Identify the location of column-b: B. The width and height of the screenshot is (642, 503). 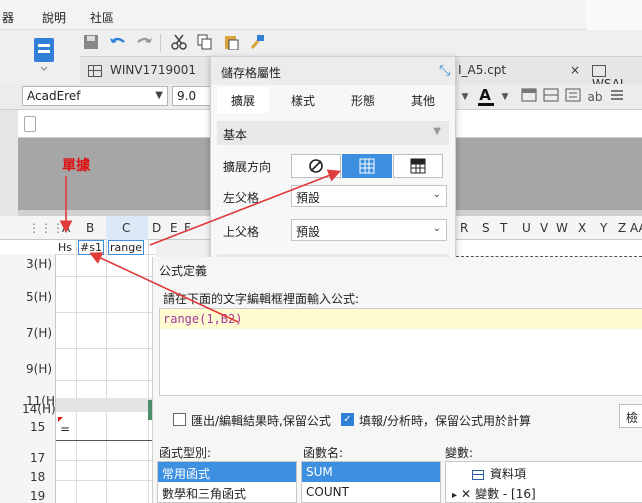
(90, 228).